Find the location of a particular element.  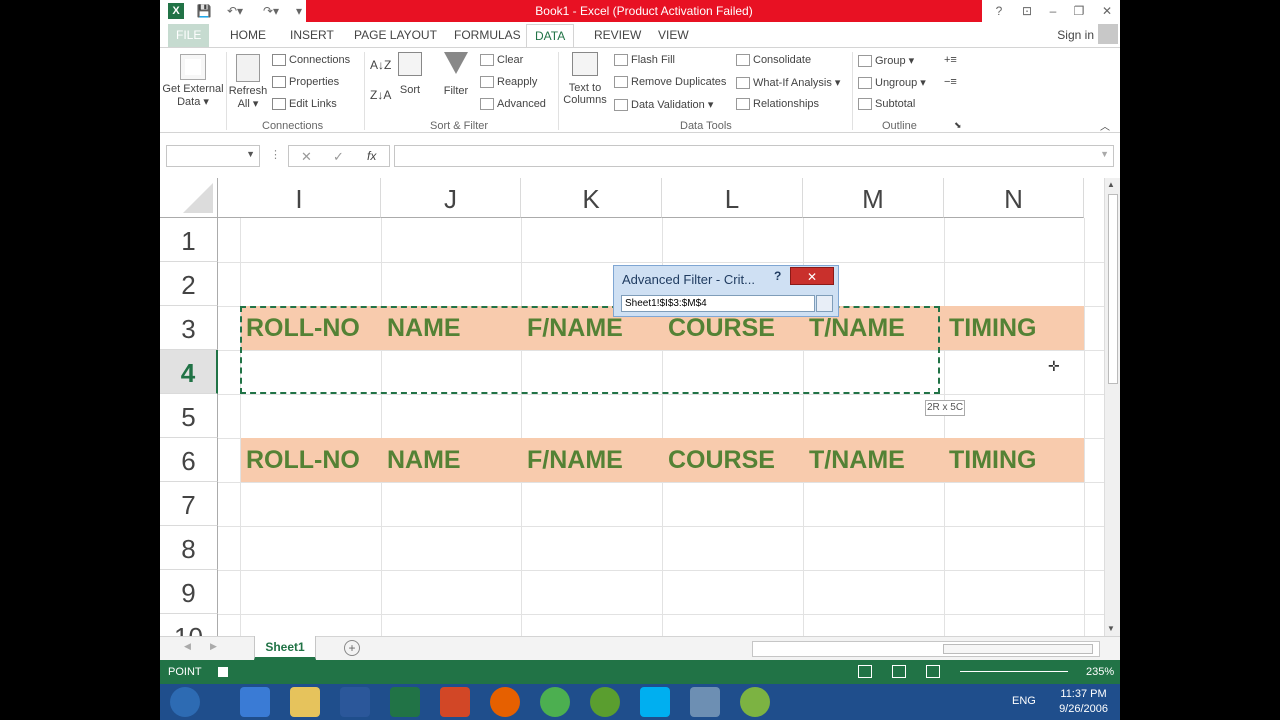

flash-fill-button: Flash Fill is located at coordinates (644, 60).